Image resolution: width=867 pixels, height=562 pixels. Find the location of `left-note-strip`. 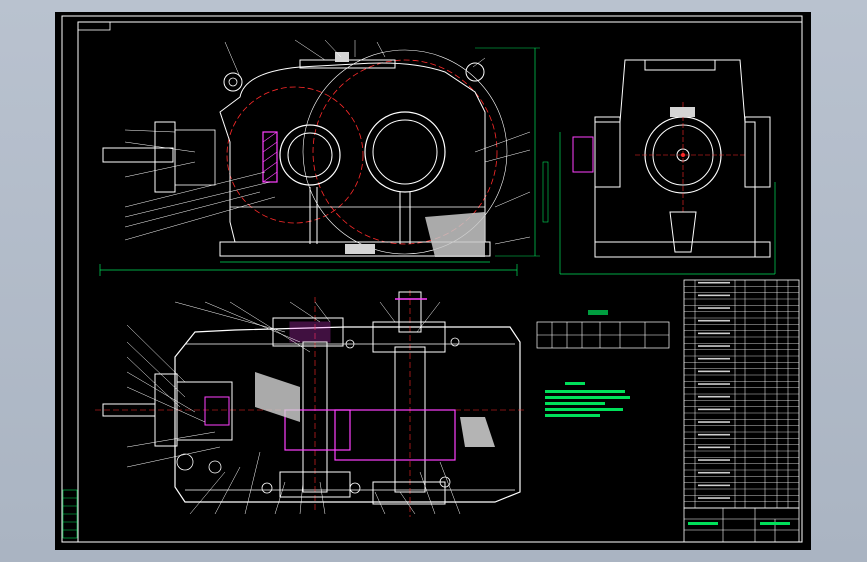

left-note-strip is located at coordinates (70, 514).